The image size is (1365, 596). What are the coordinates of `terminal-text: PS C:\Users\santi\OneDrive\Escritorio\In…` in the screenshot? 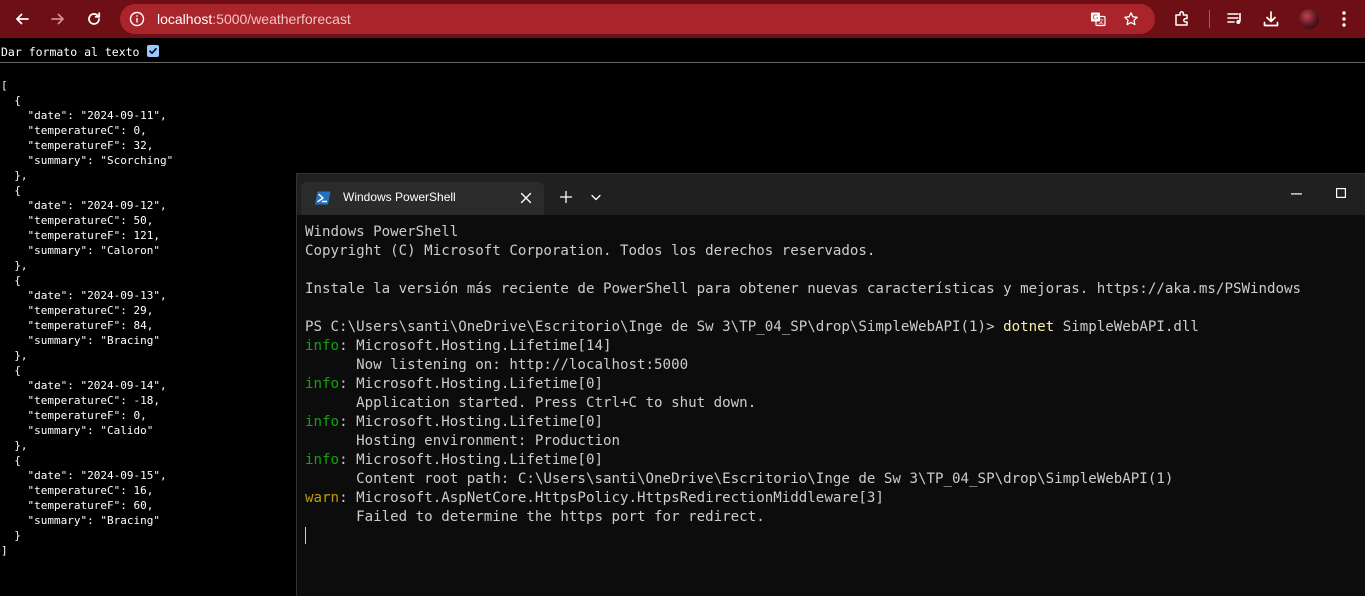 It's located at (654, 327).